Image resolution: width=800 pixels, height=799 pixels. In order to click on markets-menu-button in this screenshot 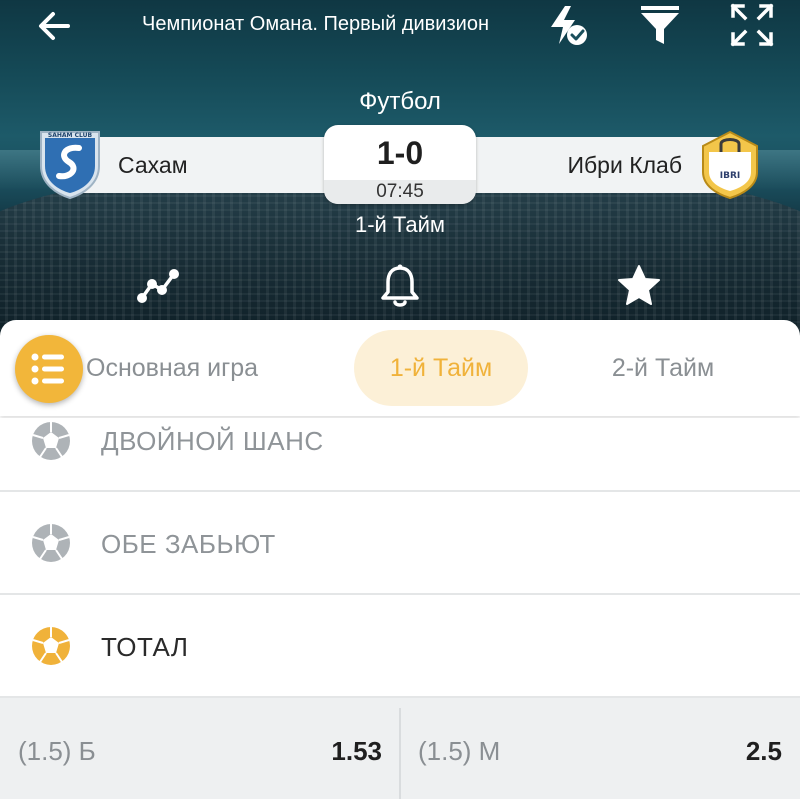, I will do `click(49, 369)`.